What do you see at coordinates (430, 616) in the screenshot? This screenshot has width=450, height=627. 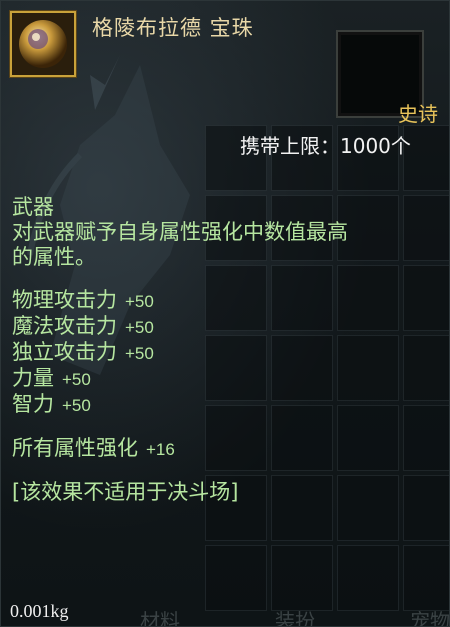 I see `tab-pet: 宠物` at bounding box center [430, 616].